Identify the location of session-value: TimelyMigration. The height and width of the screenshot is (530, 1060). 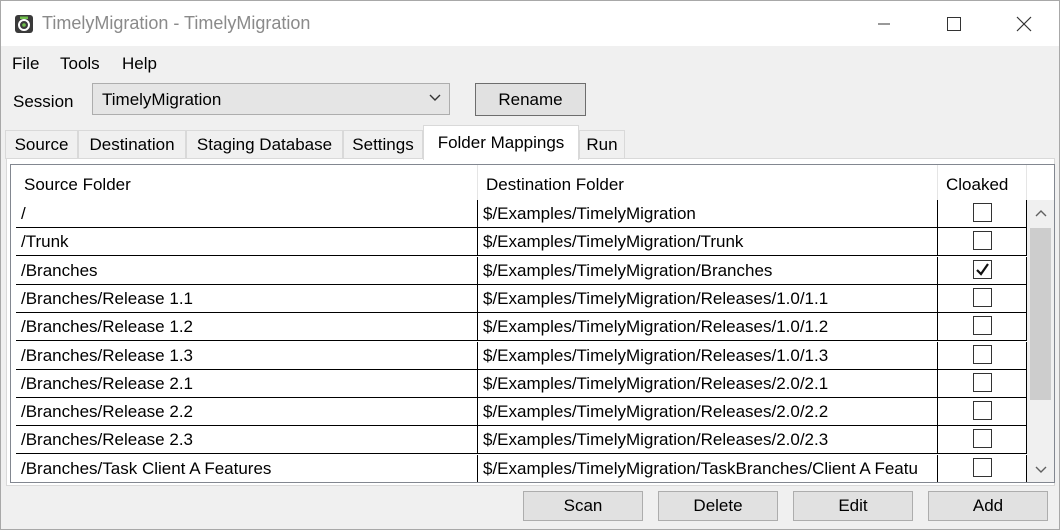
(162, 99).